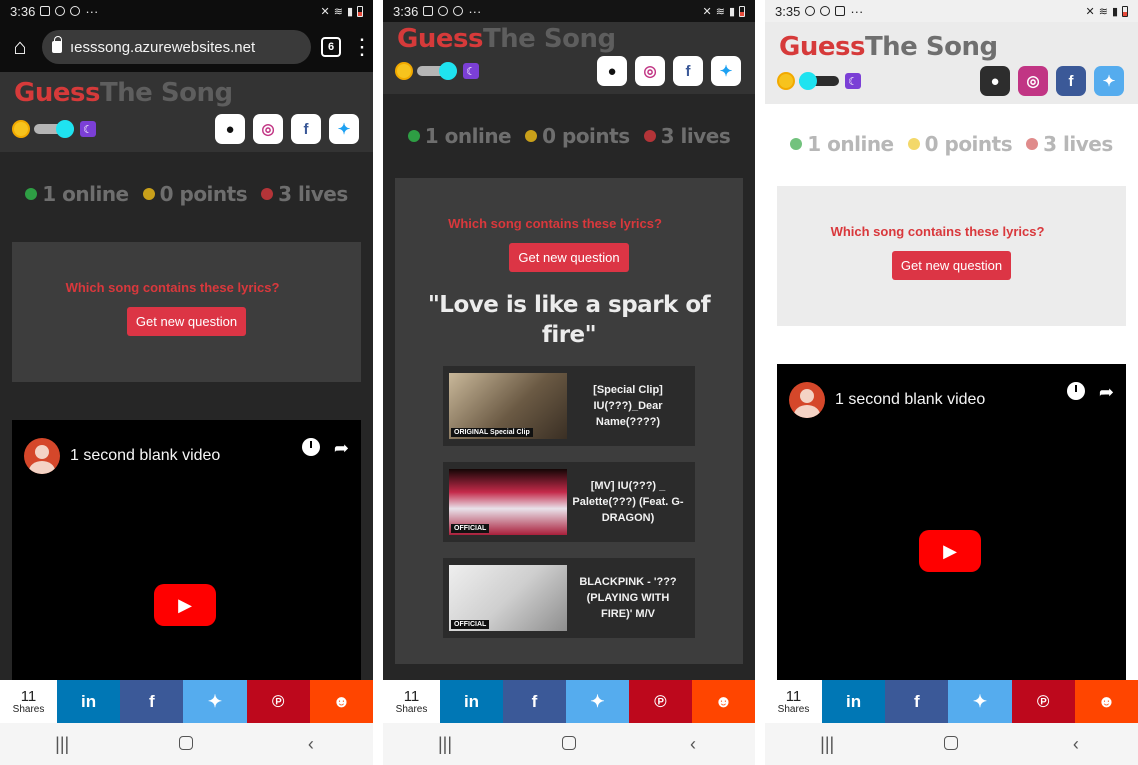 This screenshot has height=765, width=1138. I want to click on overflow-menu-icon: ⋮, so click(362, 47).